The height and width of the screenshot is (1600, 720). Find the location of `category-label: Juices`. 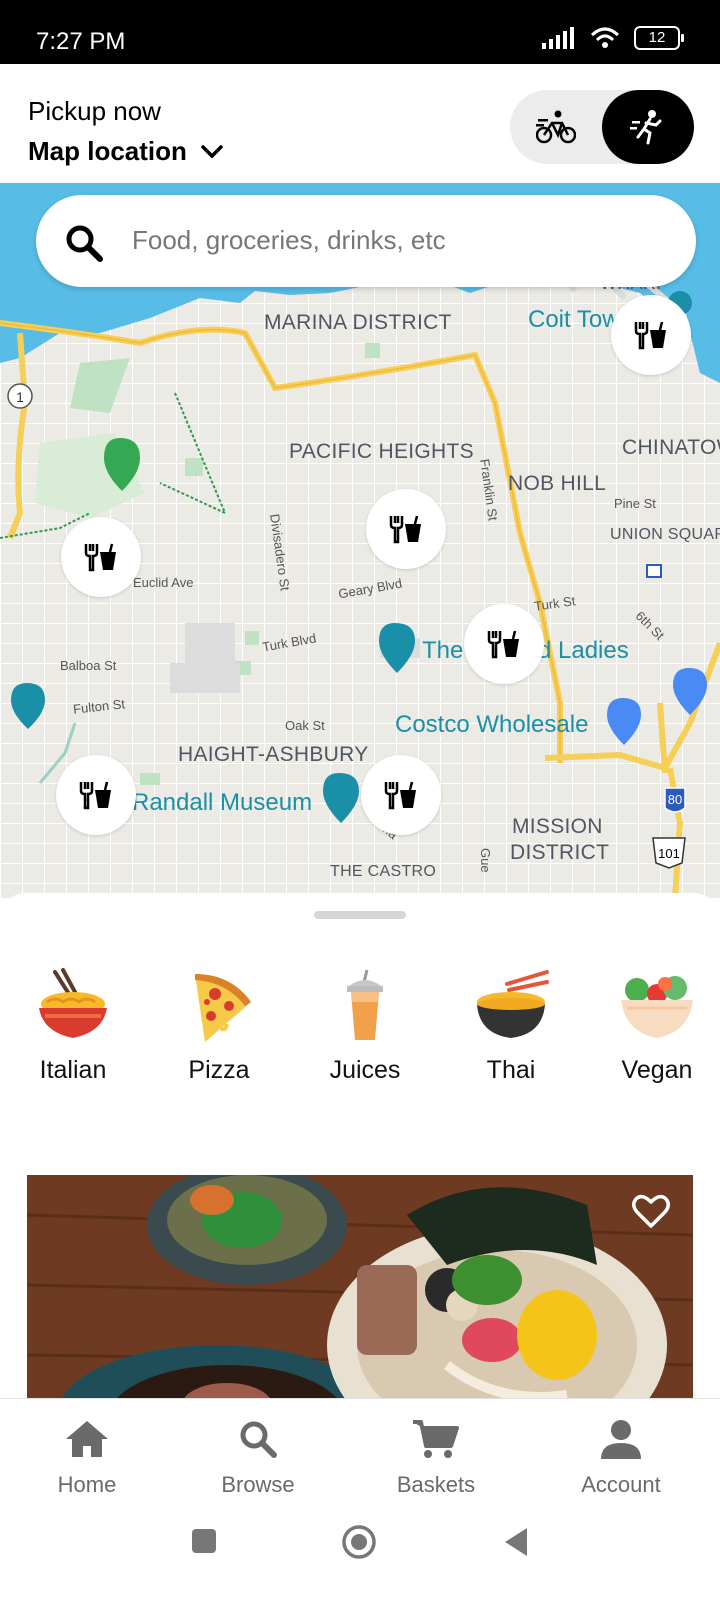

category-label: Juices is located at coordinates (365, 1070).